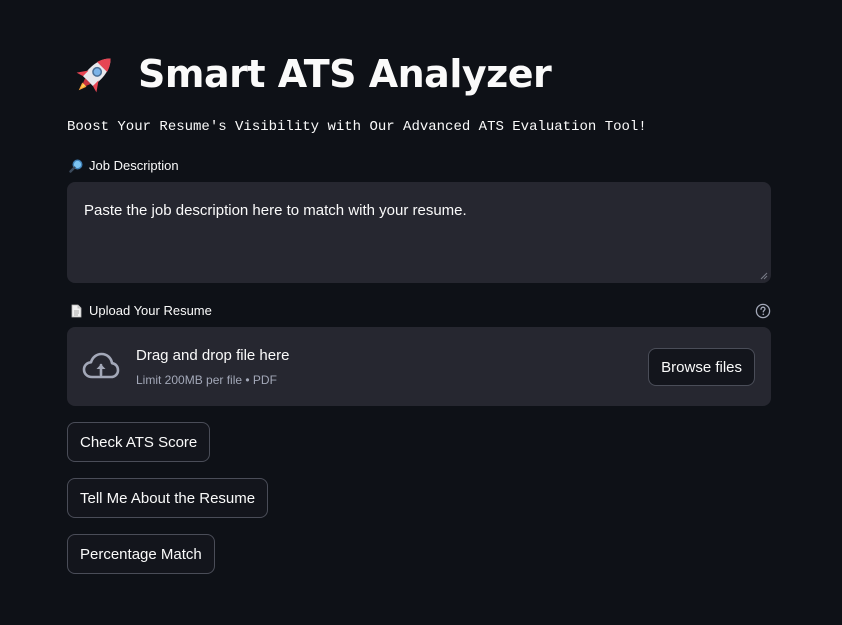  I want to click on upload-label-row: Upload Your Resume, so click(140, 310).